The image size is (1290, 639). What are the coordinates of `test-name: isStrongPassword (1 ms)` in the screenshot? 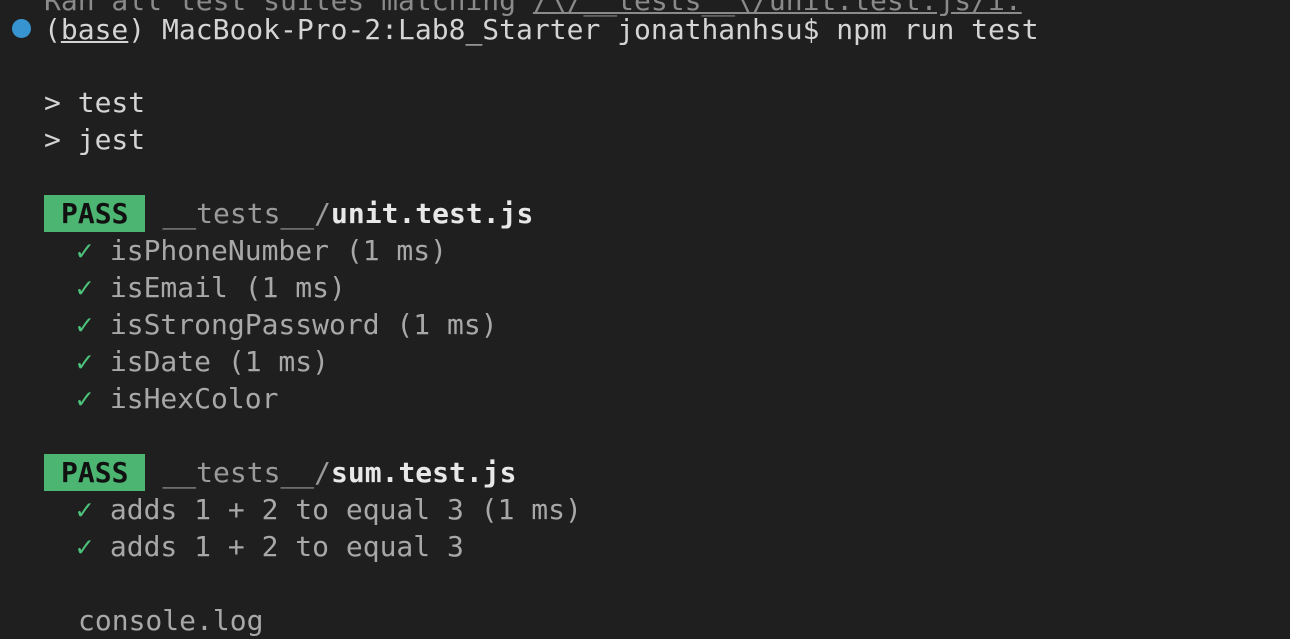 It's located at (303, 324).